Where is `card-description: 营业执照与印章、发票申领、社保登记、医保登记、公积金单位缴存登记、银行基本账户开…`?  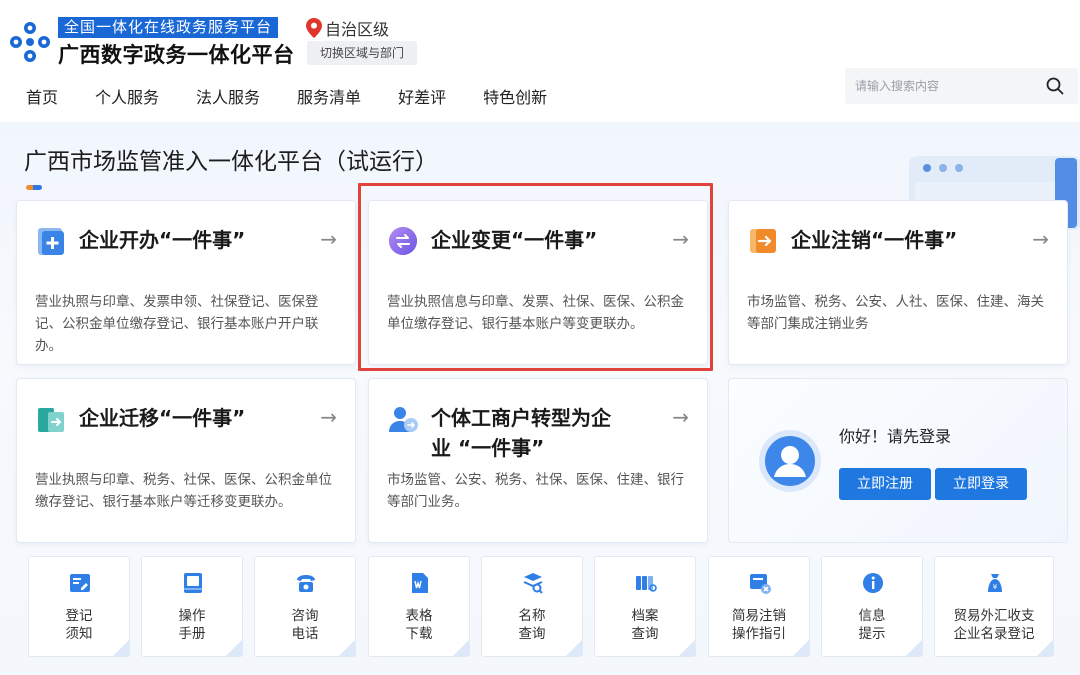
card-description: 营业执照与印章、发票申领、社保登记、医保登记、公积金单位缴存登记、银行基本账户开… is located at coordinates (177, 324).